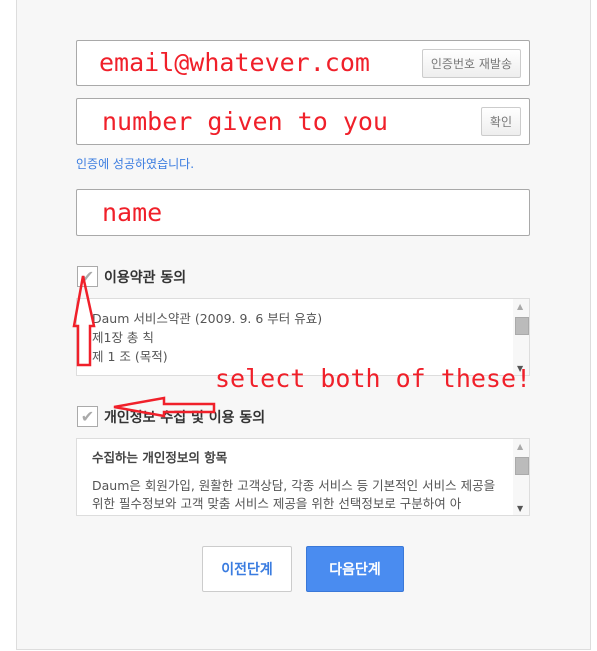 This screenshot has width=597, height=651. I want to click on arrow-left-annotation, so click(164, 407).